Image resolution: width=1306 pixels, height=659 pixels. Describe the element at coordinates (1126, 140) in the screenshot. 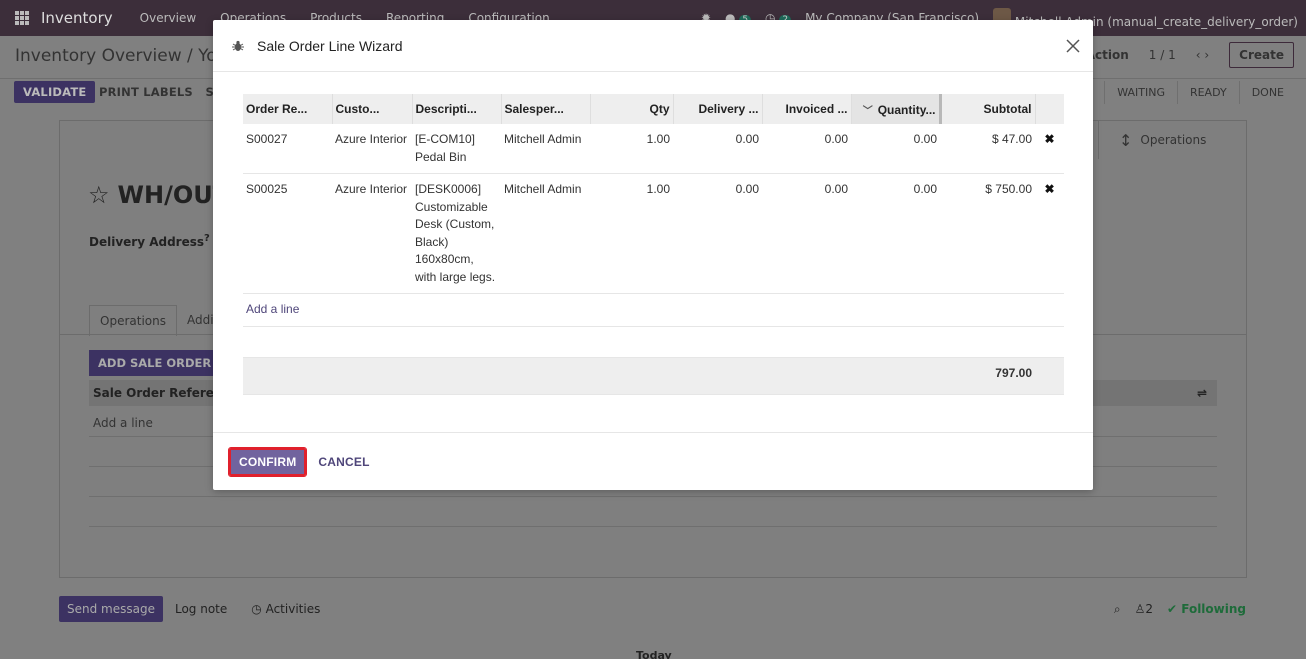

I see `arrows-vertical-icon: ↕` at that location.